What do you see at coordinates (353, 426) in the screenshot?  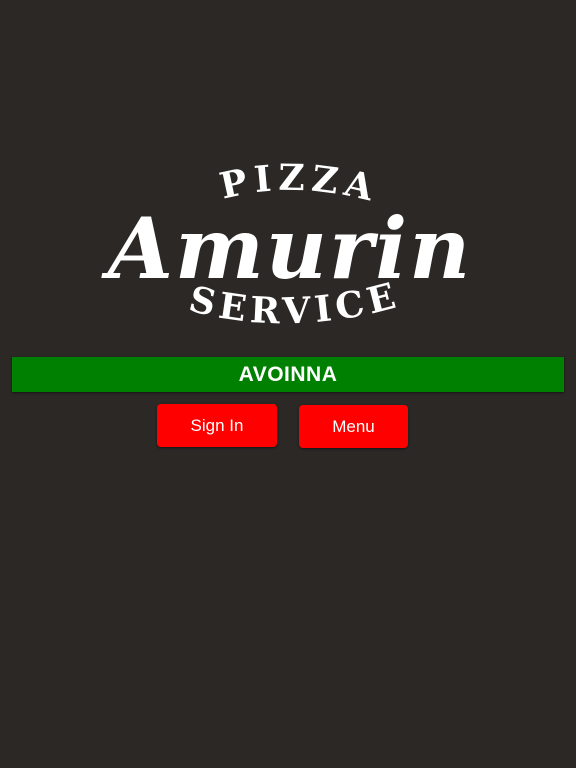 I see `menu-button: Menu` at bounding box center [353, 426].